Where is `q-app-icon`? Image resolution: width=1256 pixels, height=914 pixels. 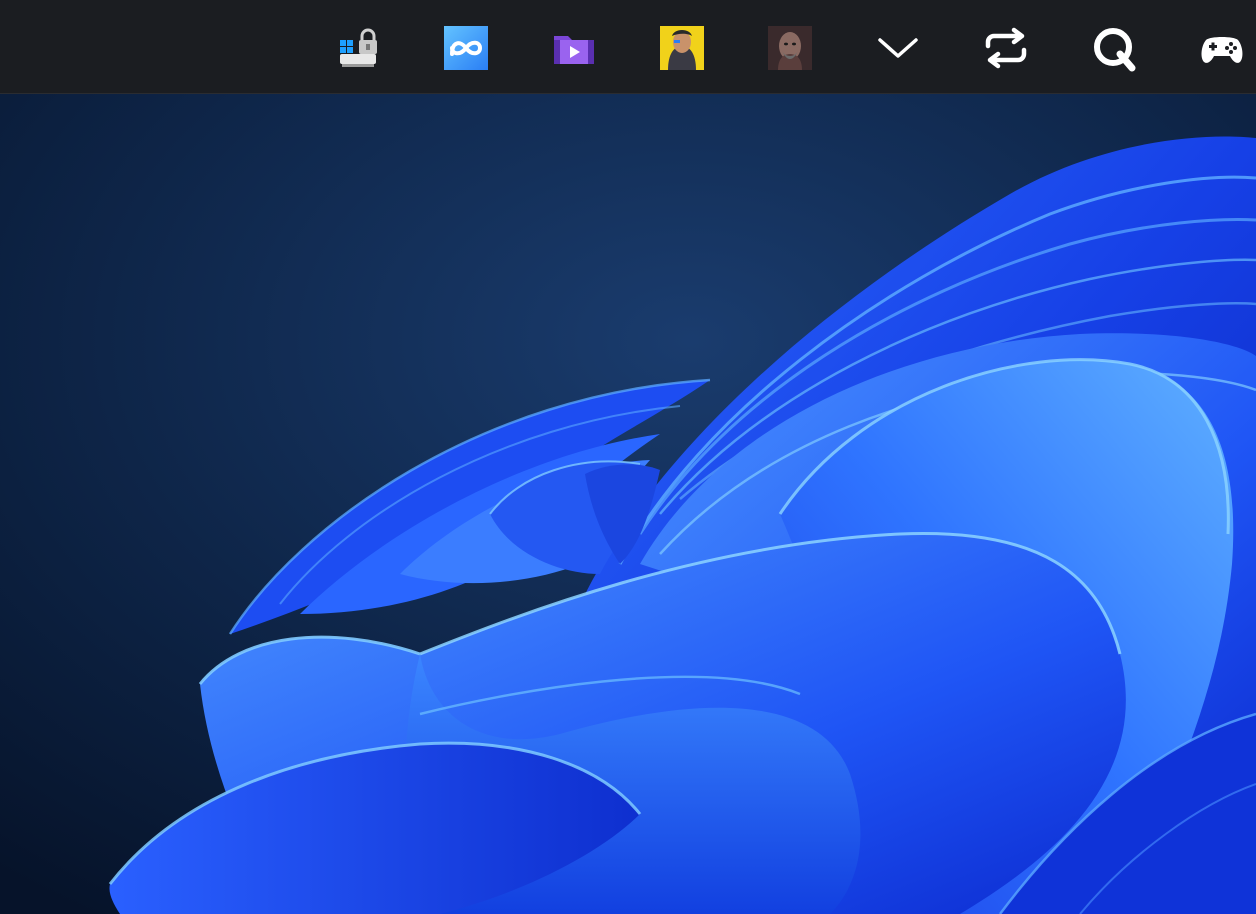 q-app-icon is located at coordinates (1114, 48).